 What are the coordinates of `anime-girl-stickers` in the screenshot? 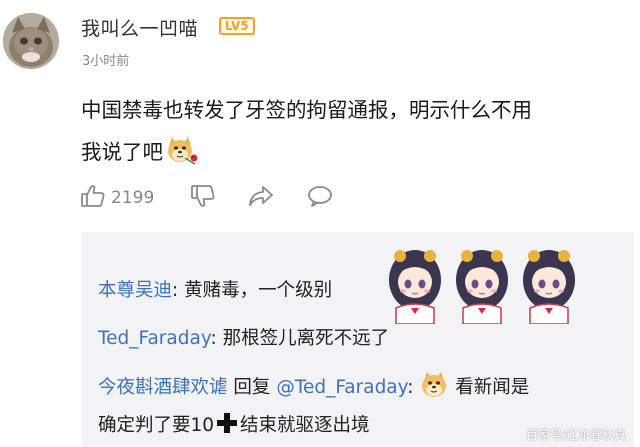 It's located at (482, 286).